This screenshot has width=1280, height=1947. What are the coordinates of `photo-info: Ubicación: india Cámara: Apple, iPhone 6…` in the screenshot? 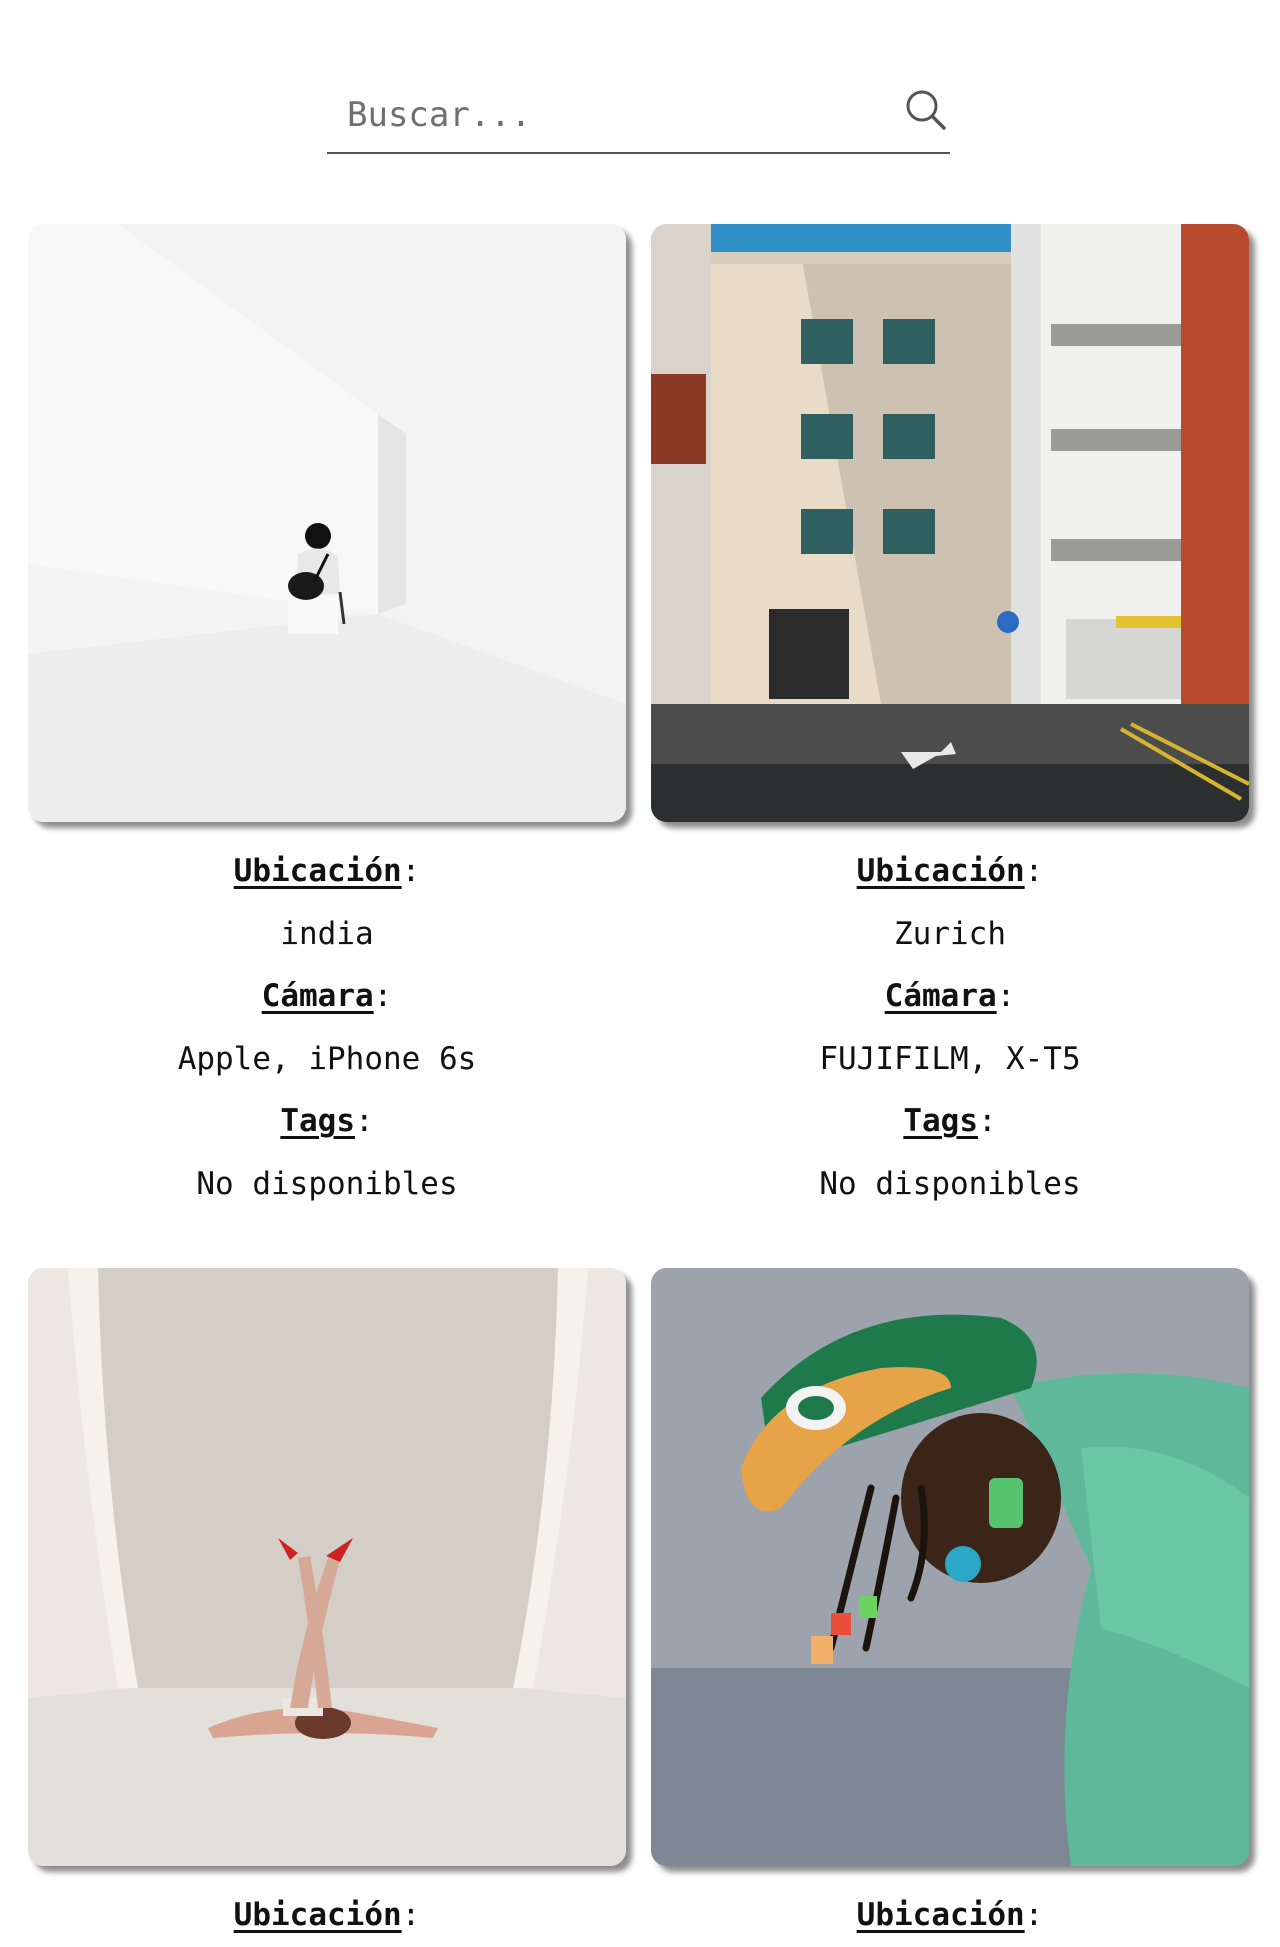 It's located at (327, 1028).